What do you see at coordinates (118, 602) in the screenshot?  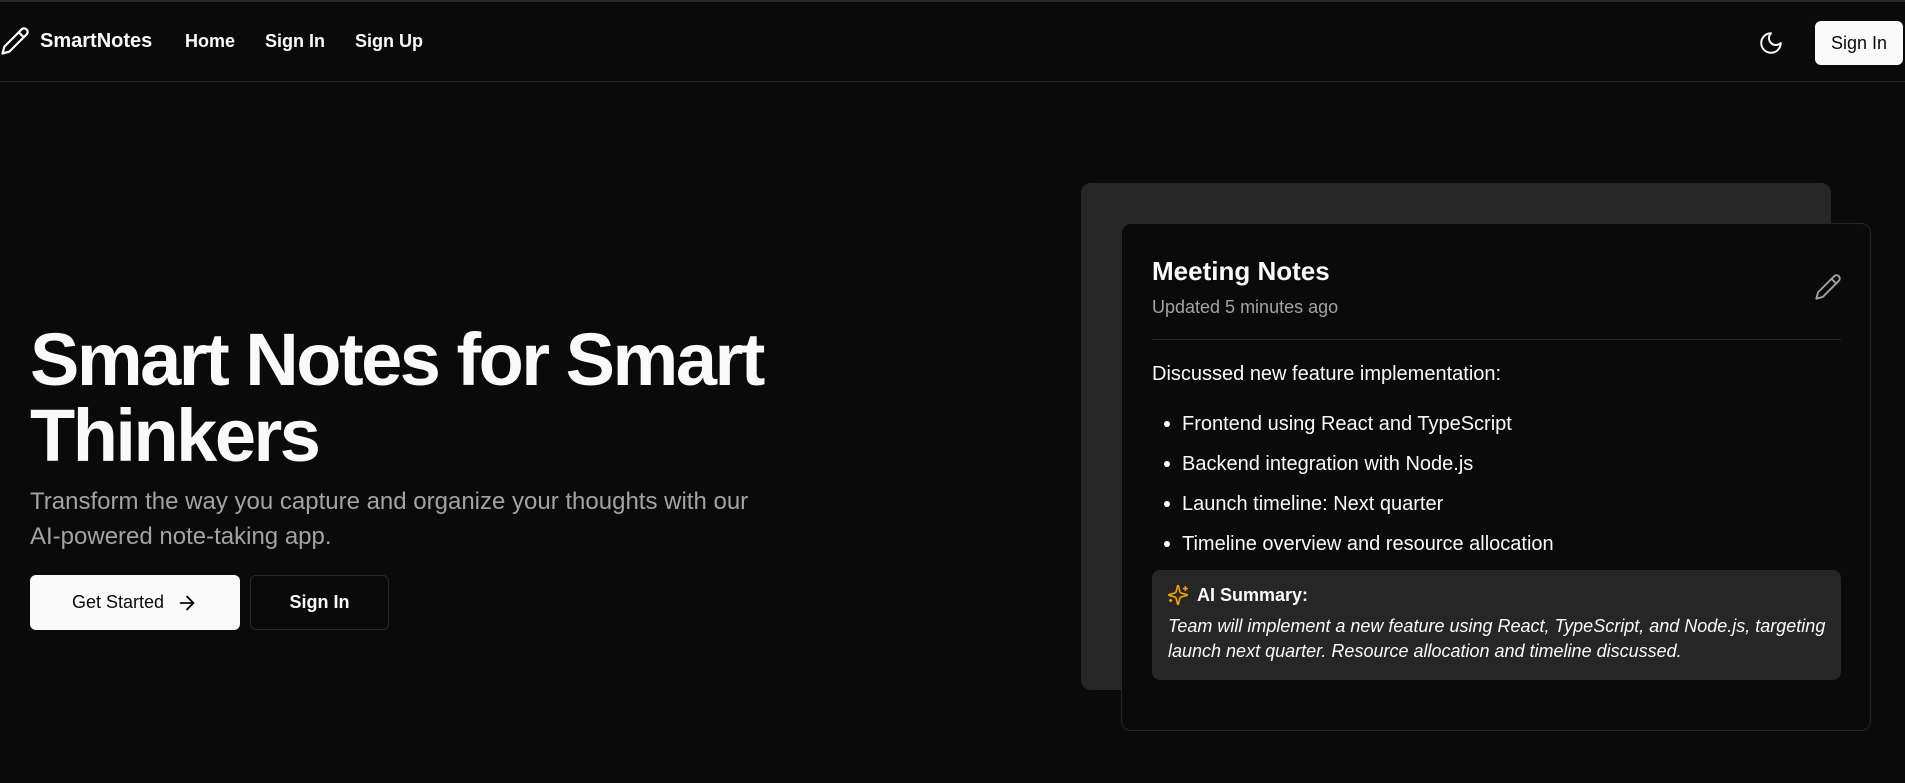 I see `get-started-label: Get Started` at bounding box center [118, 602].